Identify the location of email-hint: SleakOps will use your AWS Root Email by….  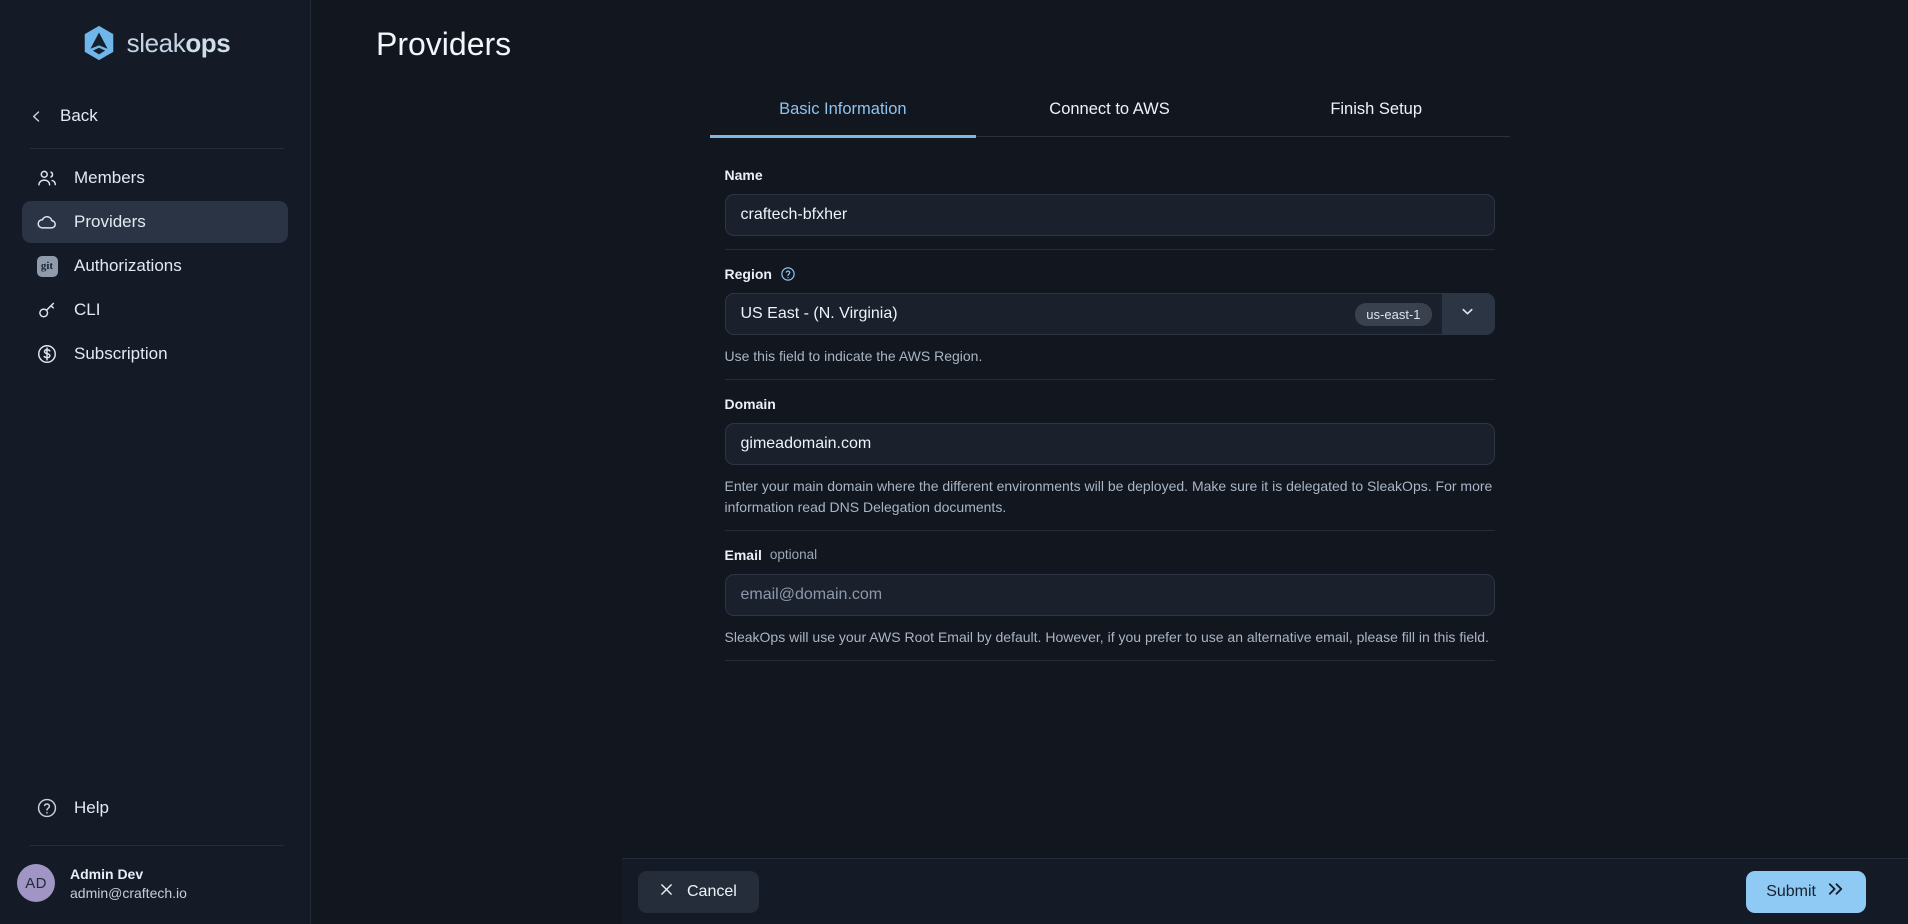
(1106, 636).